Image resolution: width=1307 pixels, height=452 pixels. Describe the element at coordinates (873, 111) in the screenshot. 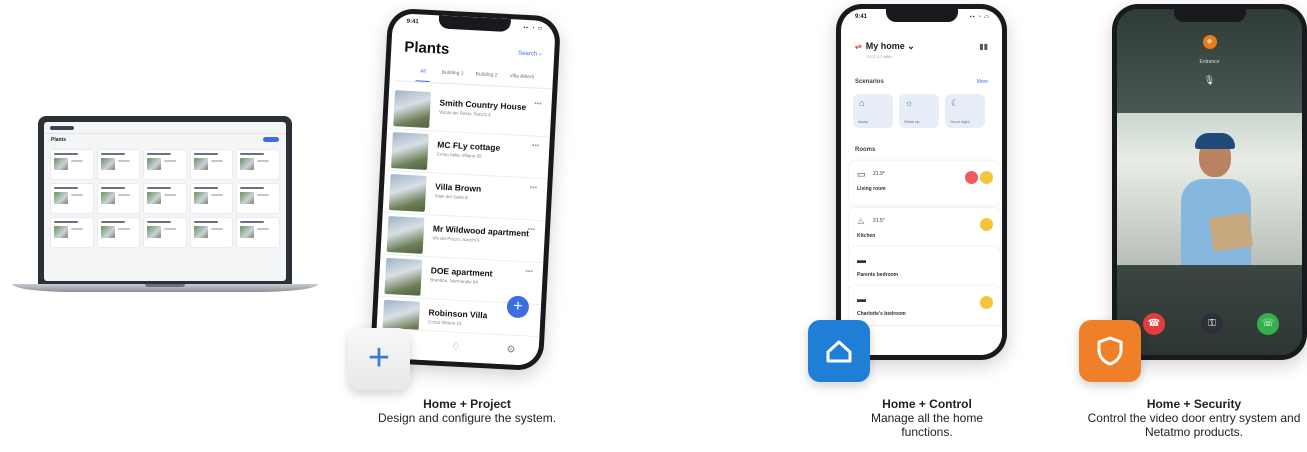

I see `scenario-away: ⌂ Away` at that location.